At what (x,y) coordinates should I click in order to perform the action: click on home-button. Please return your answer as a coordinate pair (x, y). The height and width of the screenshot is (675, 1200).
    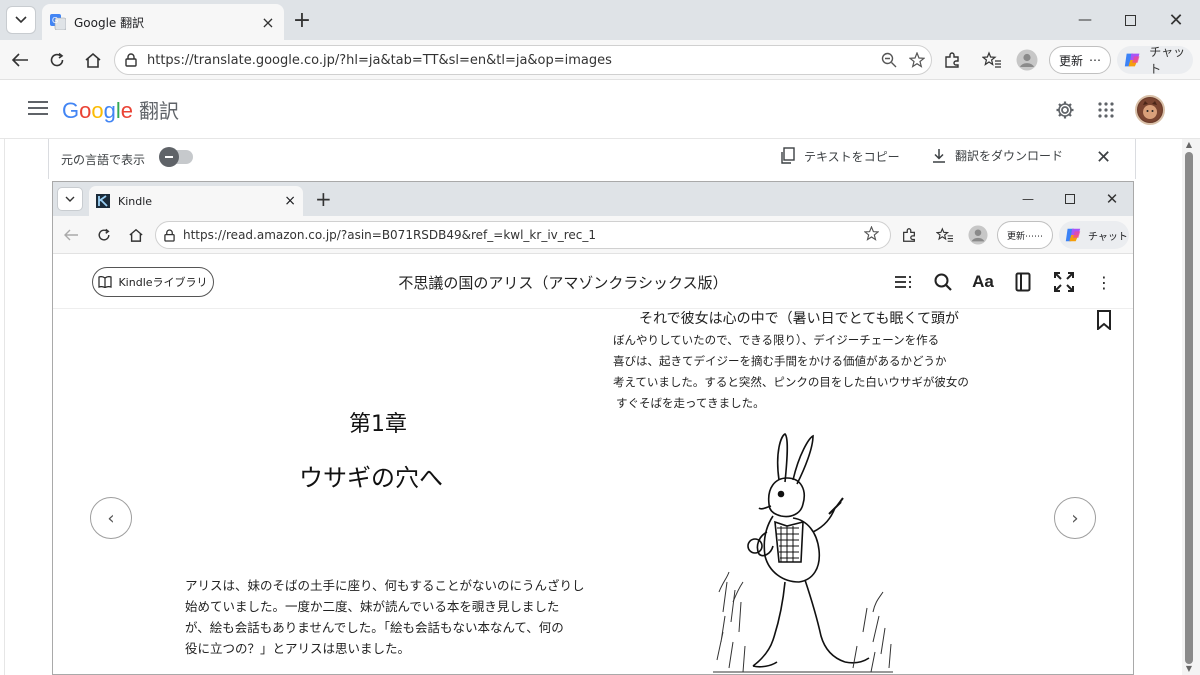
    Looking at the image, I should click on (93, 60).